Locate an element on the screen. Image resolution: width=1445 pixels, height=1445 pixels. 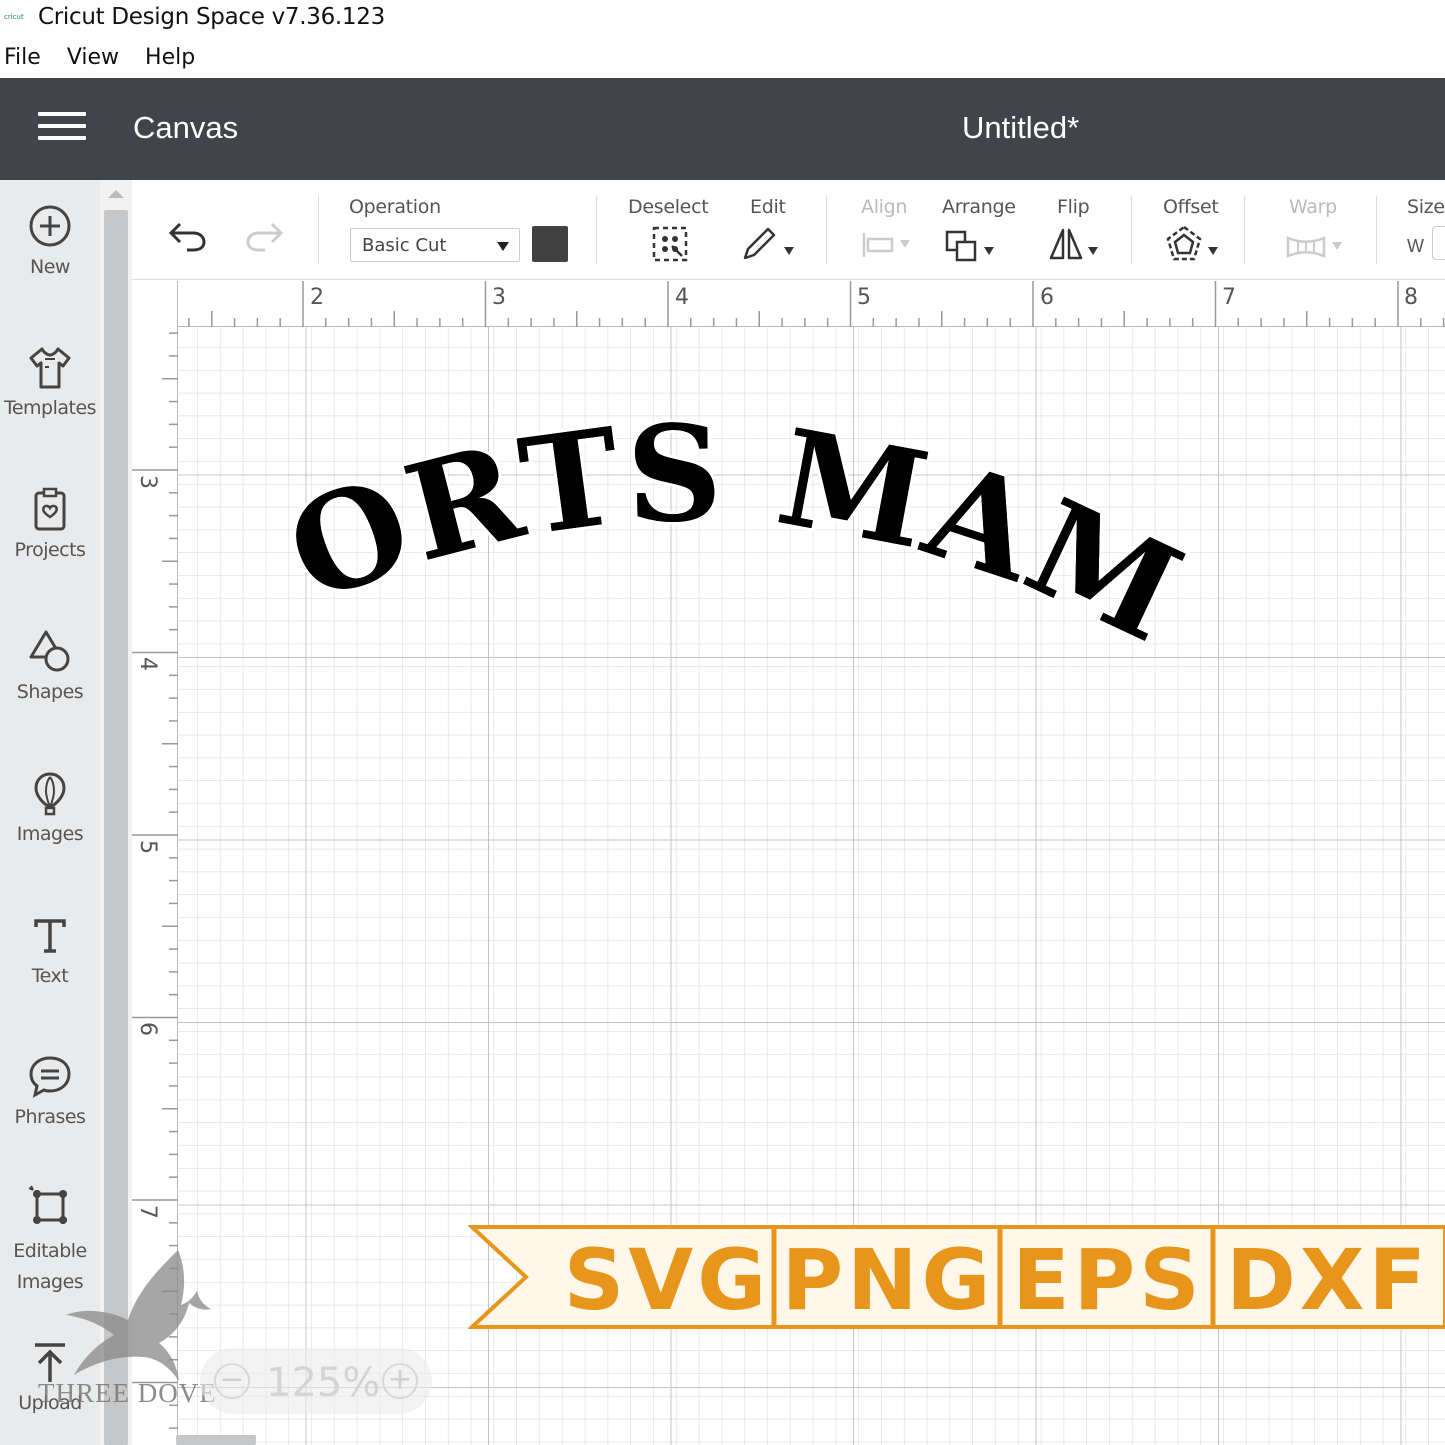
offset-icon is located at coordinates (1184, 243).